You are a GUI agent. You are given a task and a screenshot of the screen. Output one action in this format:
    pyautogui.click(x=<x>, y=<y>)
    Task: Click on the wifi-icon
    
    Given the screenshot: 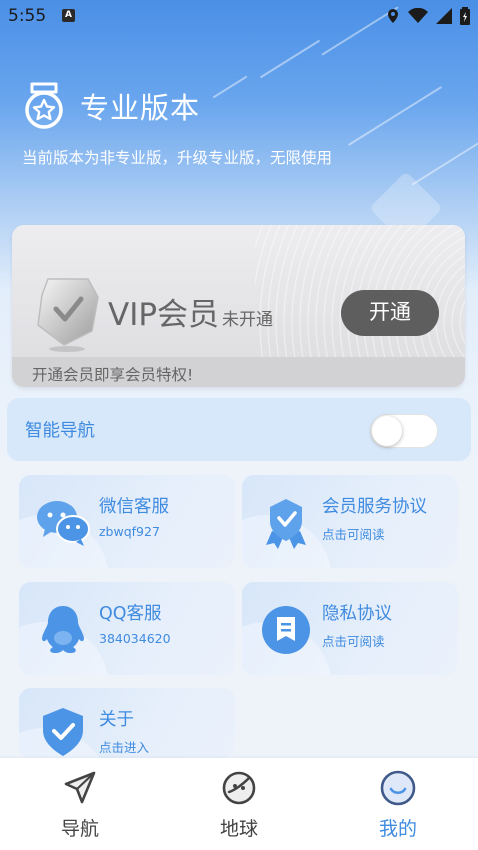 What is the action you would take?
    pyautogui.click(x=418, y=15)
    